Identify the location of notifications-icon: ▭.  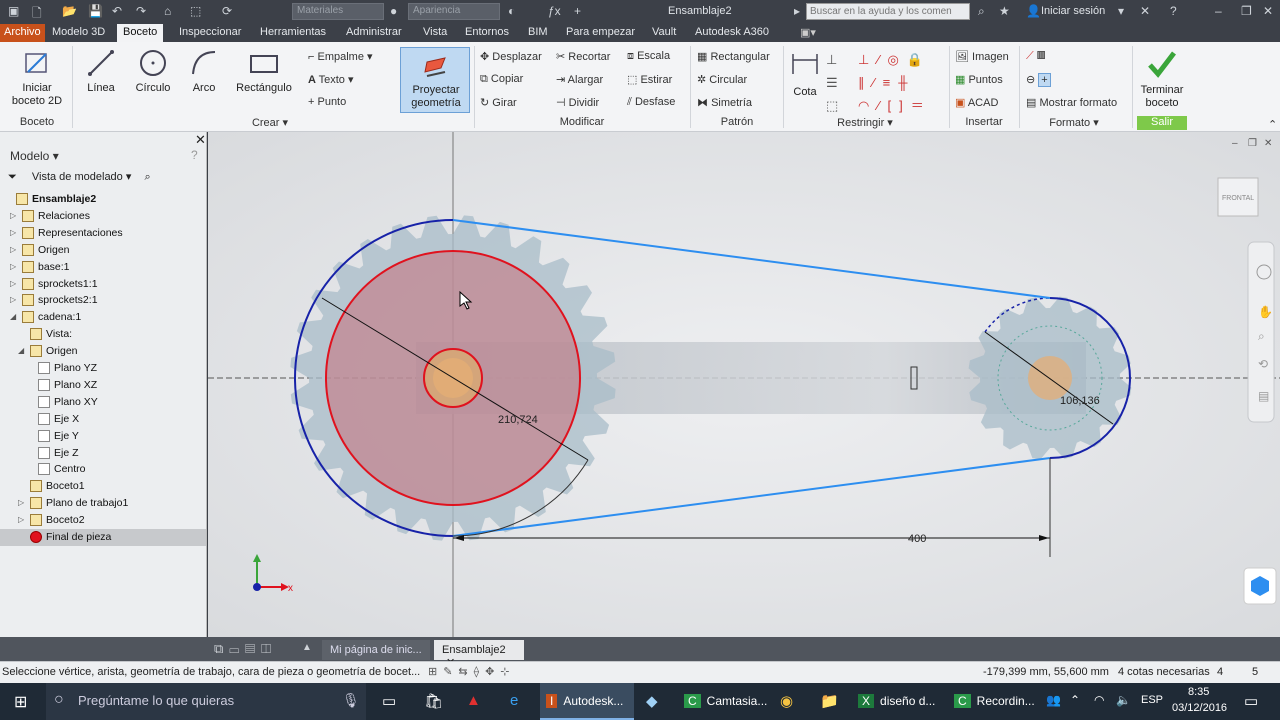
(1251, 701).